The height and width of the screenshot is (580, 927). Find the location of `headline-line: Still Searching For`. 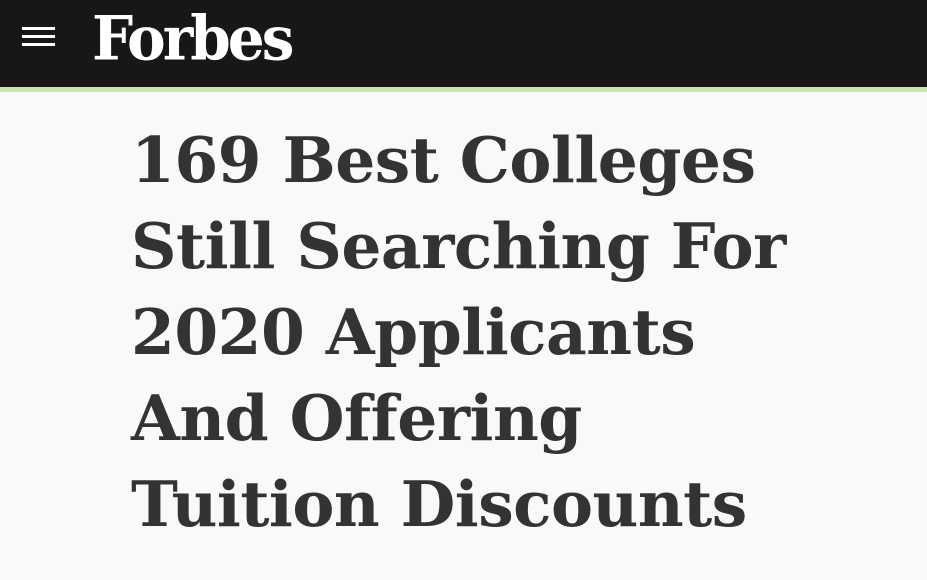

headline-line: Still Searching For is located at coordinates (458, 246).